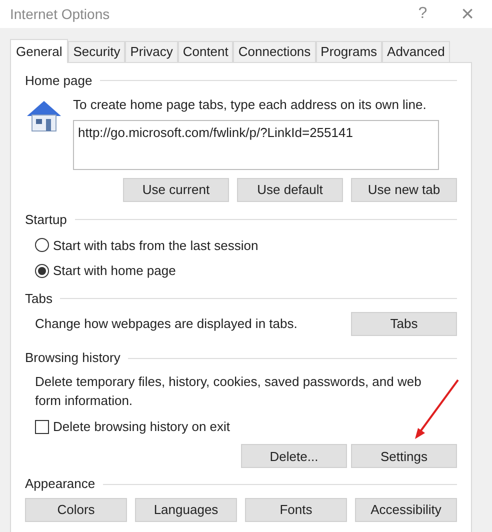 The height and width of the screenshot is (532, 492). I want to click on section-heading: Appearance, so click(60, 484).